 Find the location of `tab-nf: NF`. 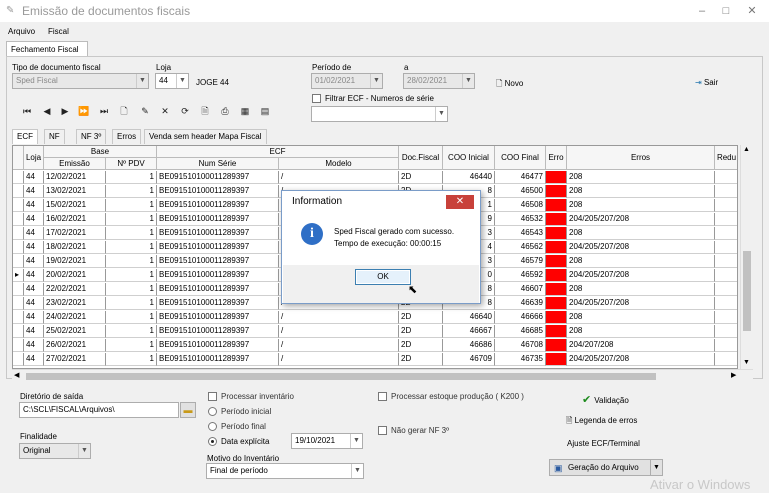

tab-nf: NF is located at coordinates (54, 136).